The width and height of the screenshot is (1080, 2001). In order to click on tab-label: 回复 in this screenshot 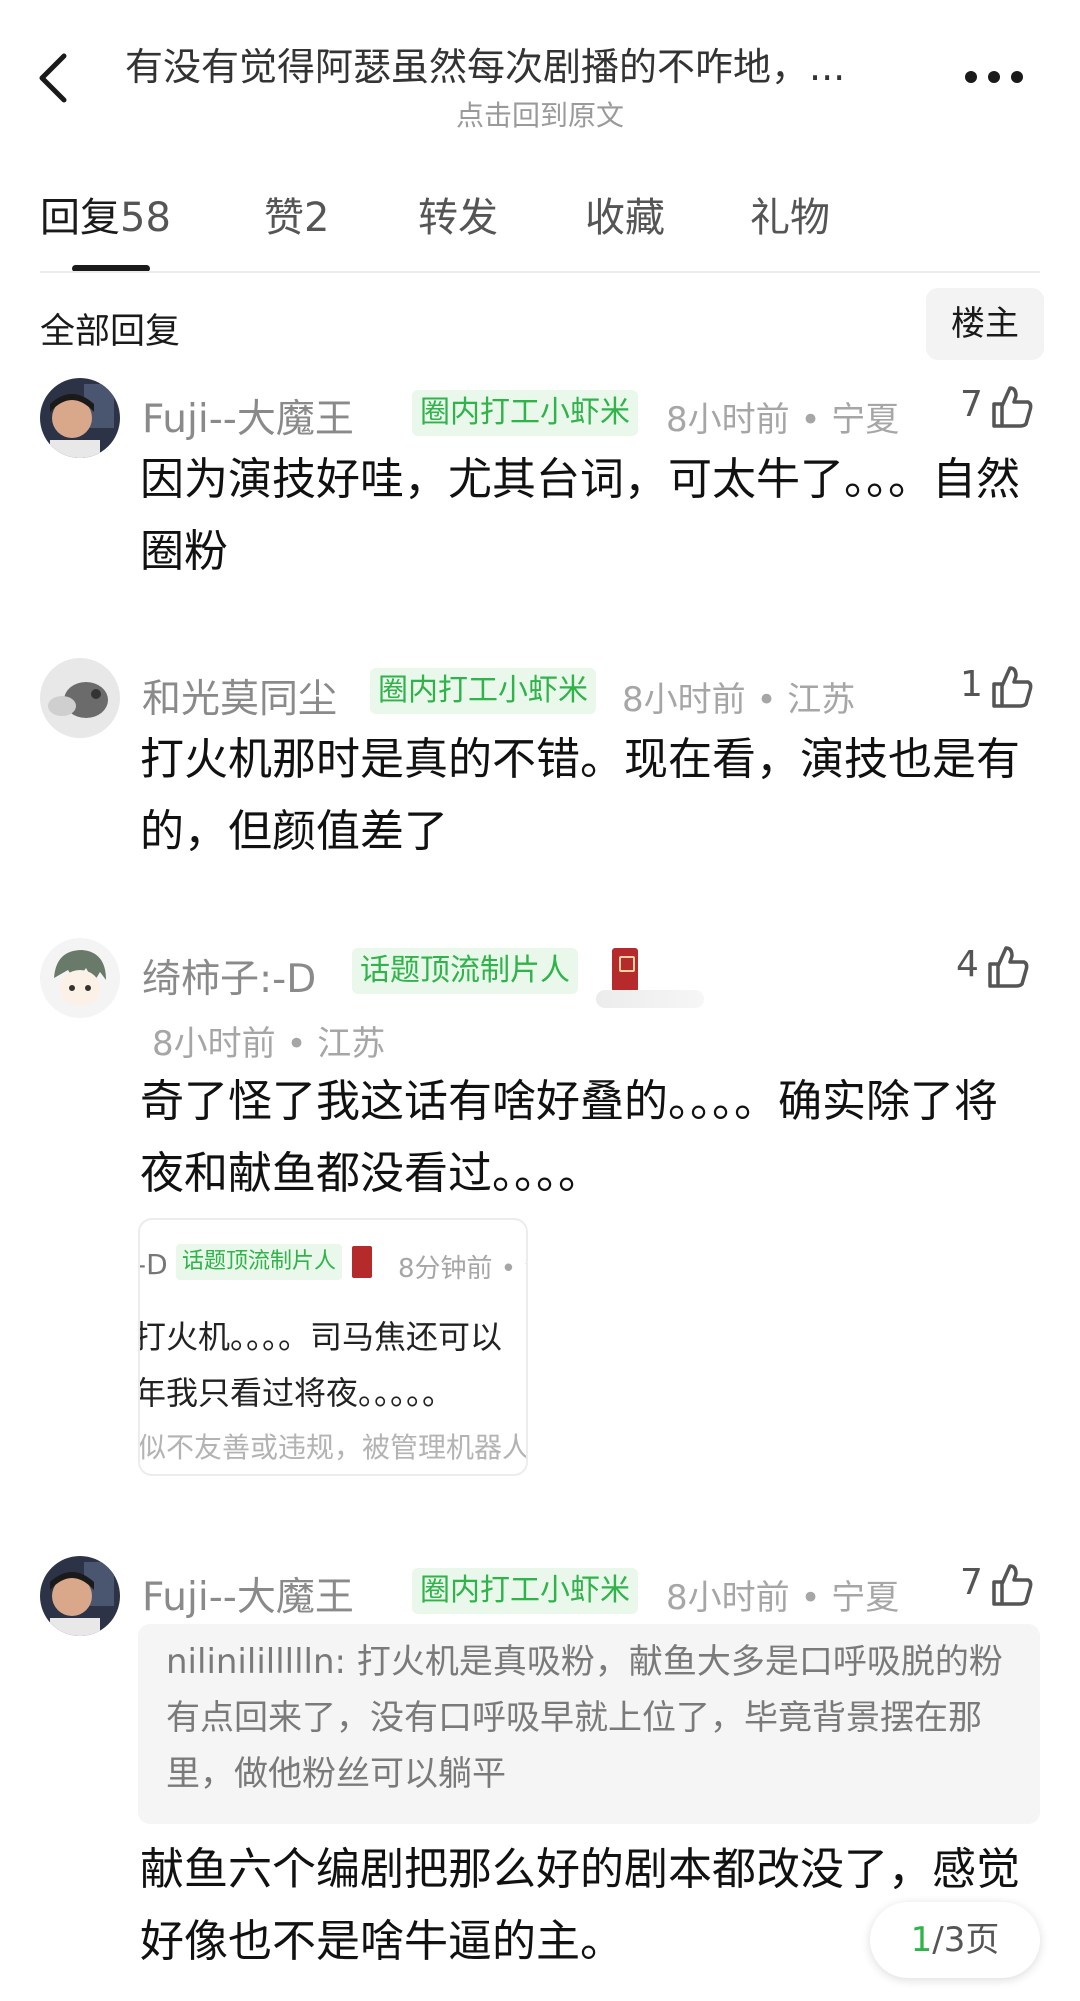, I will do `click(80, 218)`.